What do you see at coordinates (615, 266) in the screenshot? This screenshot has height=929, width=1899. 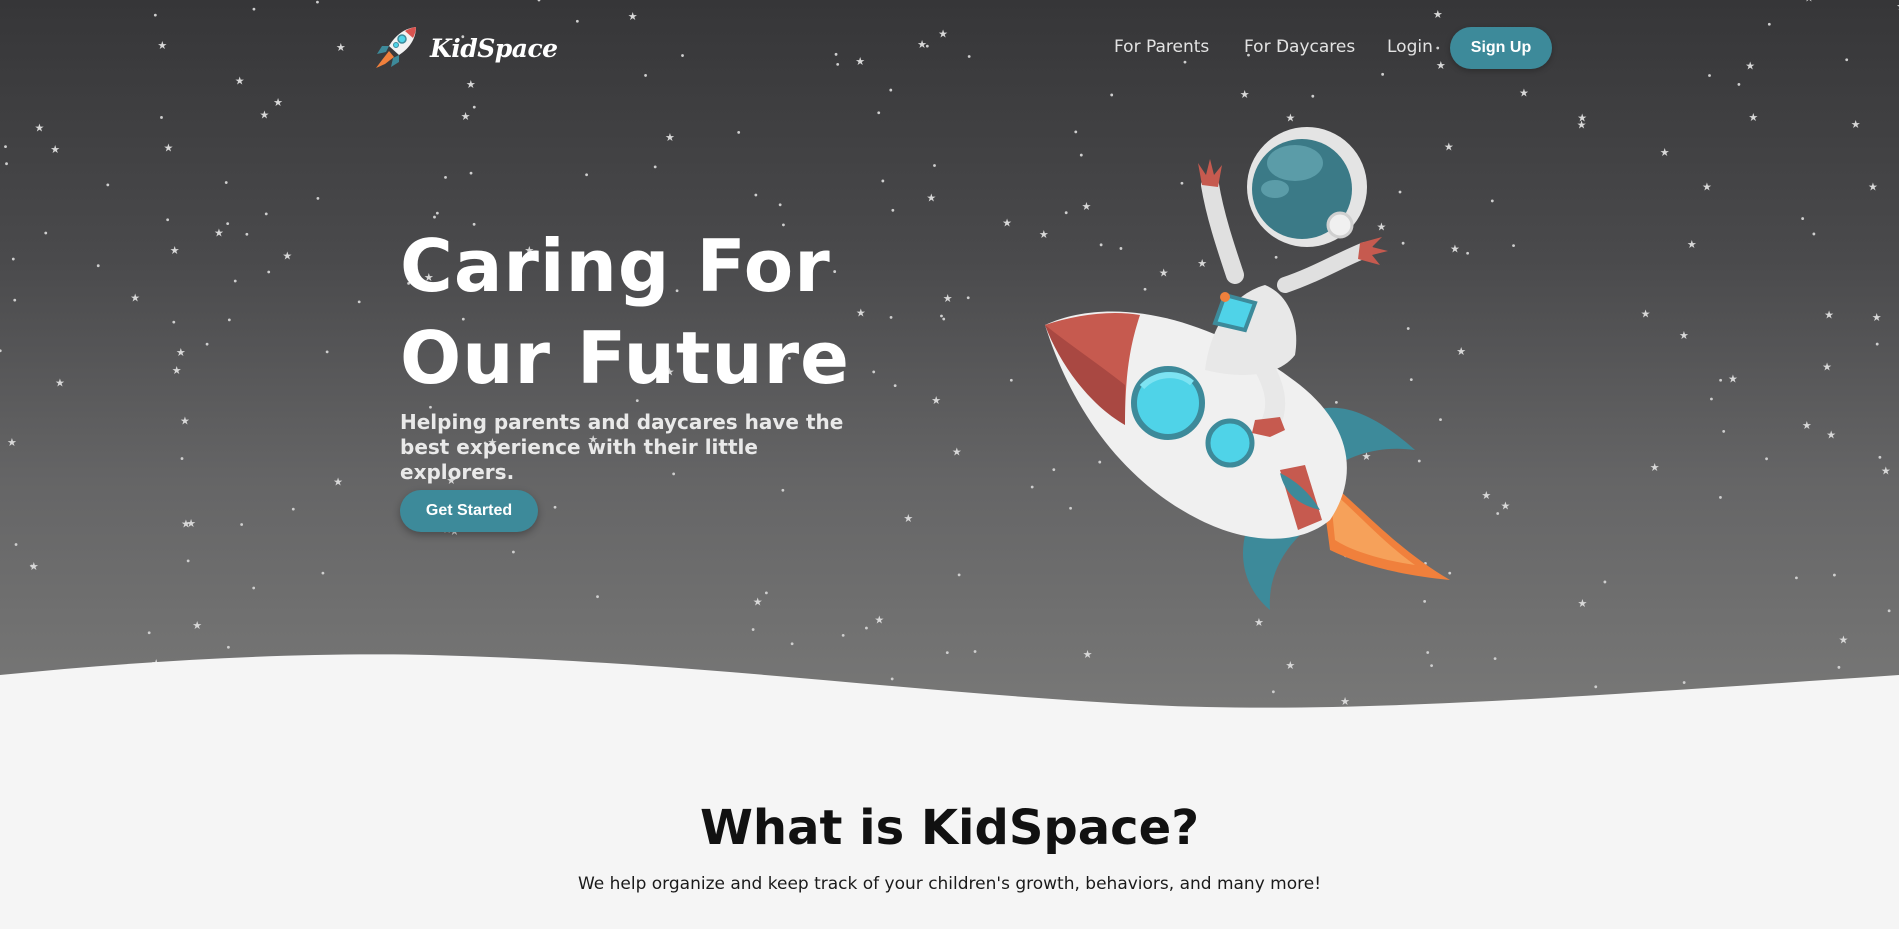 I see `hero-title-line-1: Caring For` at bounding box center [615, 266].